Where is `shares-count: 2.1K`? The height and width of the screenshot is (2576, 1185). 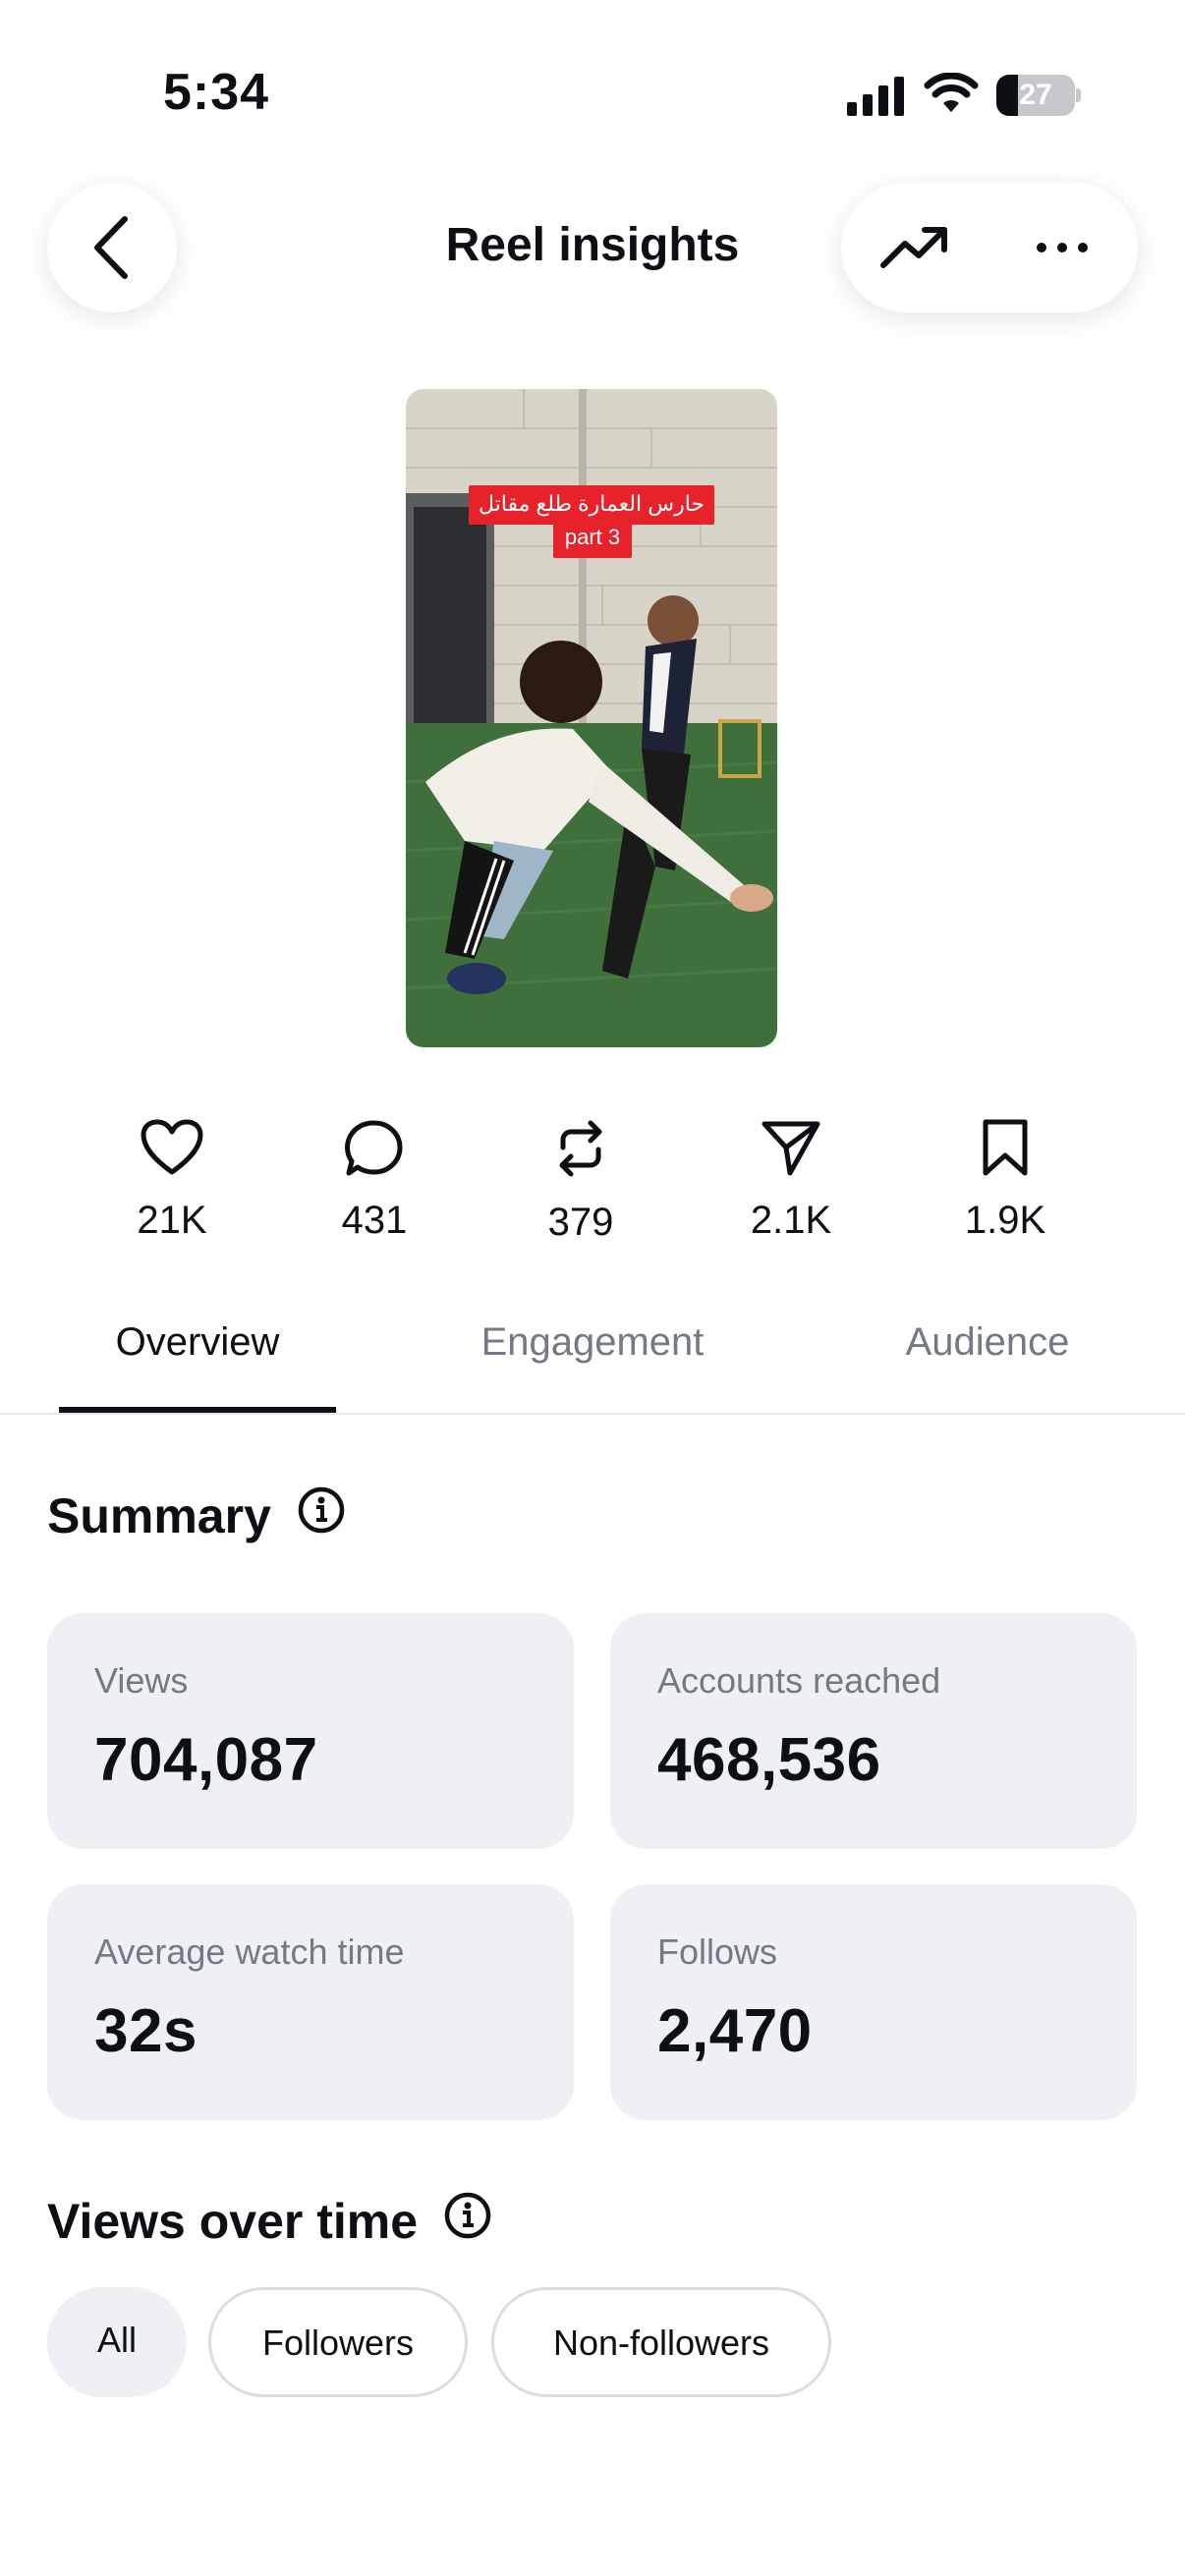
shares-count: 2.1K is located at coordinates (791, 1220).